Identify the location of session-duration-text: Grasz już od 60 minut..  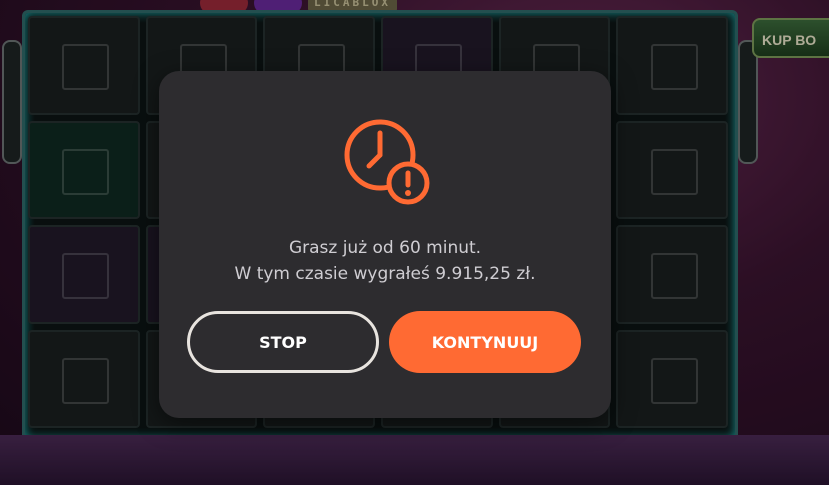
(385, 248).